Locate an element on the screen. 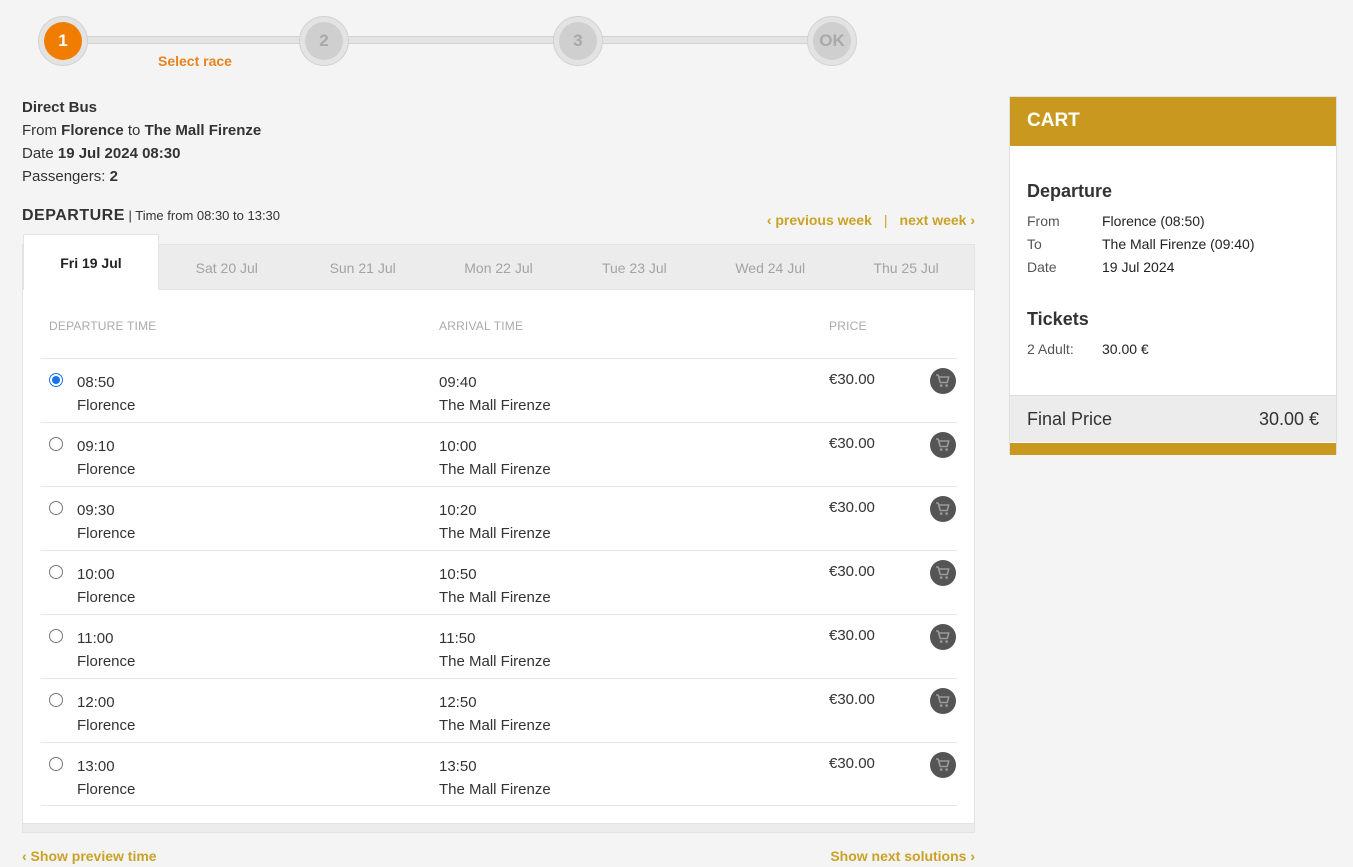 The width and height of the screenshot is (1353, 867). cart-to-value: The Mall Firenze (09:40) is located at coordinates (1178, 244).